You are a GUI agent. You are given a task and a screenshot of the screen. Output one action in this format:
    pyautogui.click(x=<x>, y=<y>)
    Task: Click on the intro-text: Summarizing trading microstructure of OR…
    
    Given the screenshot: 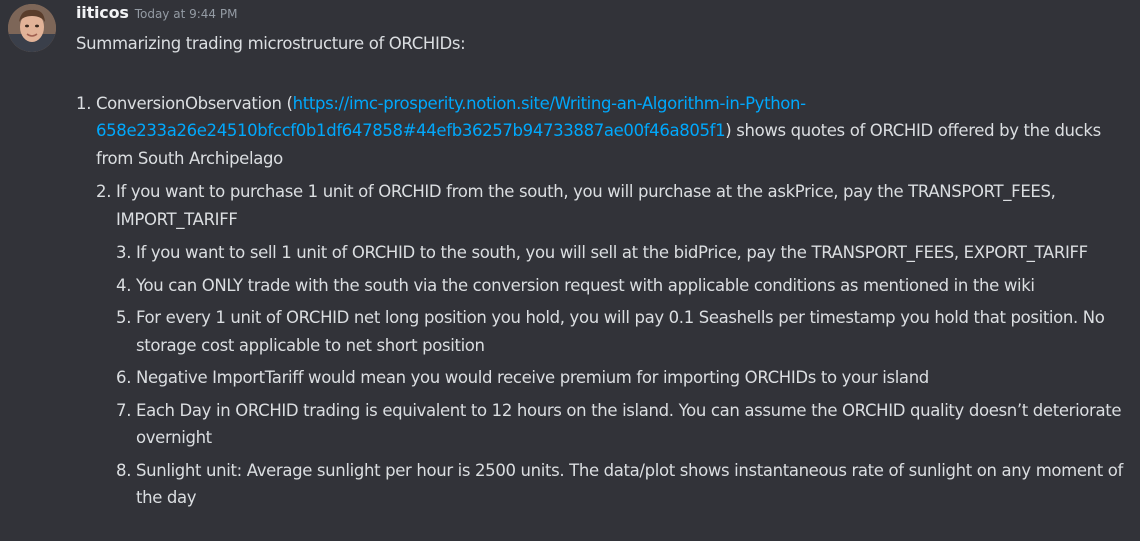 What is the action you would take?
    pyautogui.click(x=271, y=43)
    